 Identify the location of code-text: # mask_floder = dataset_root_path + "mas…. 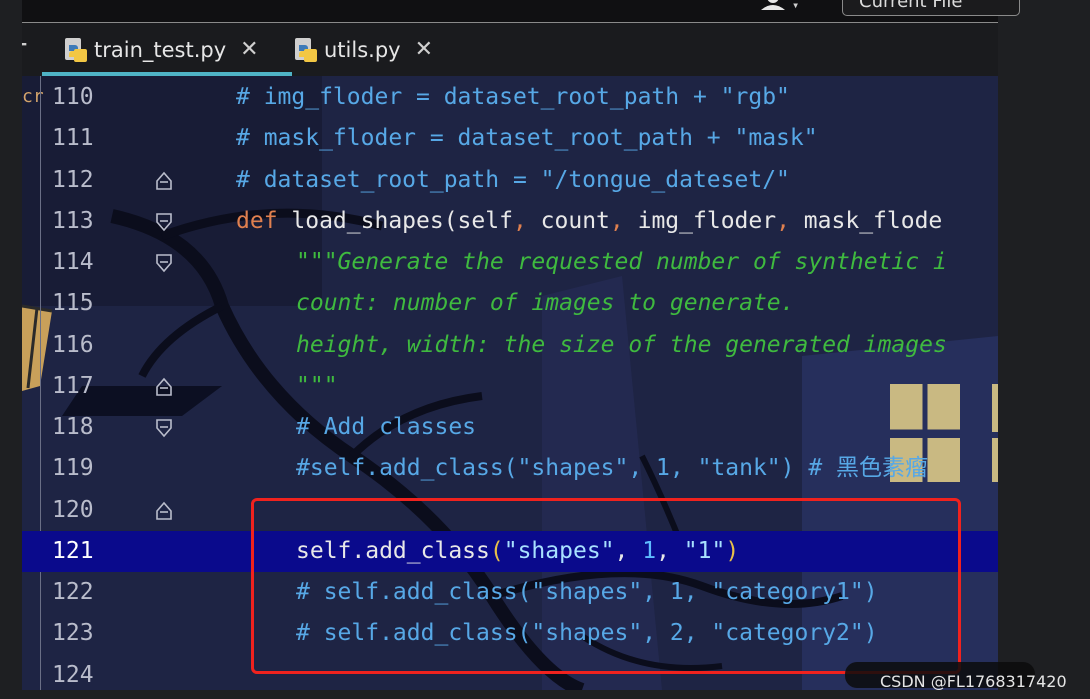
(527, 138).